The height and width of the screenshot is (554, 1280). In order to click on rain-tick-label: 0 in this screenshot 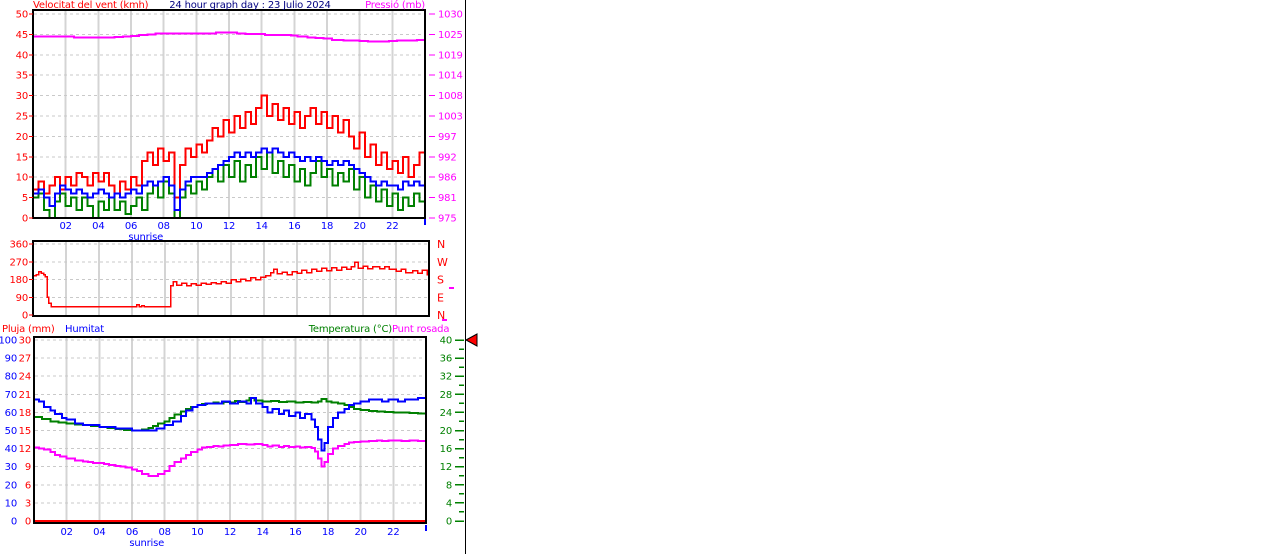, I will do `click(28, 522)`.